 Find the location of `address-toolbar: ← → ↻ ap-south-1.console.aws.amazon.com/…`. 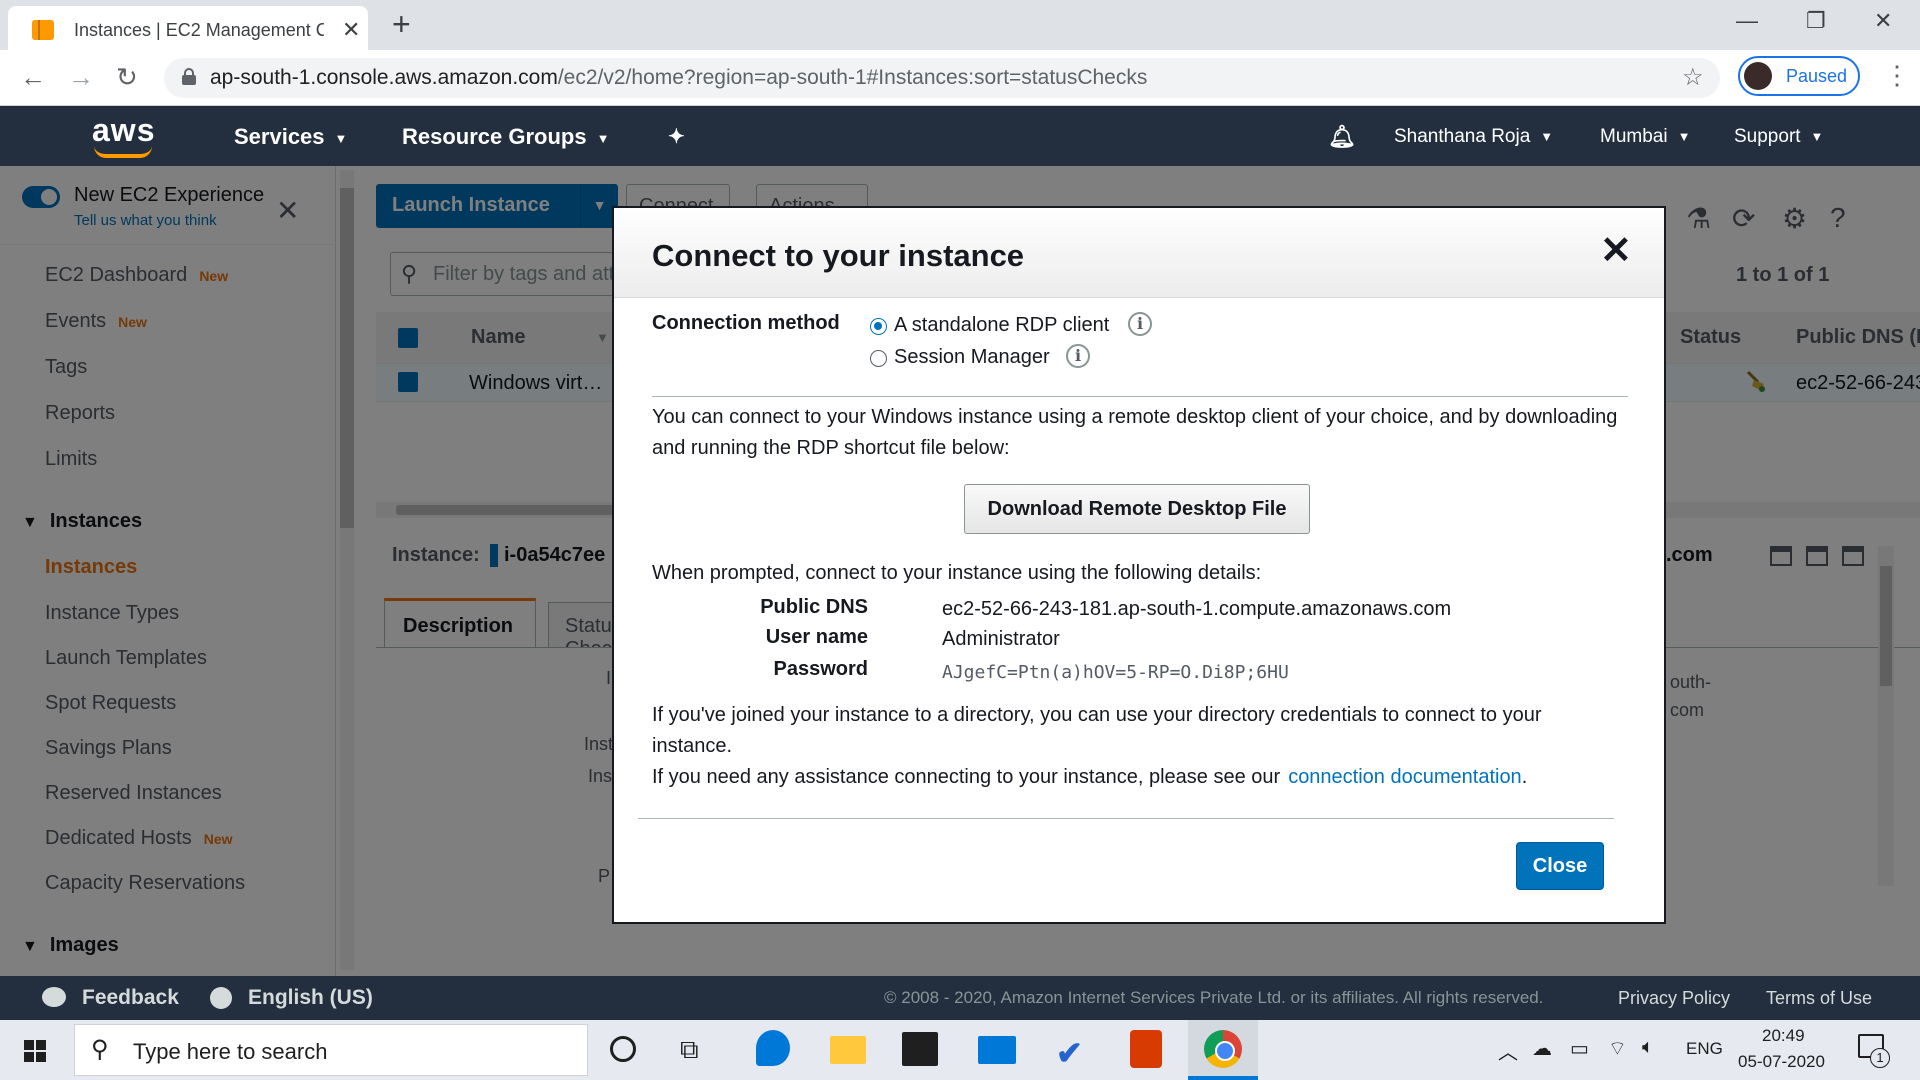

address-toolbar: ← → ↻ ap-south-1.console.aws.amazon.com/… is located at coordinates (960, 78).